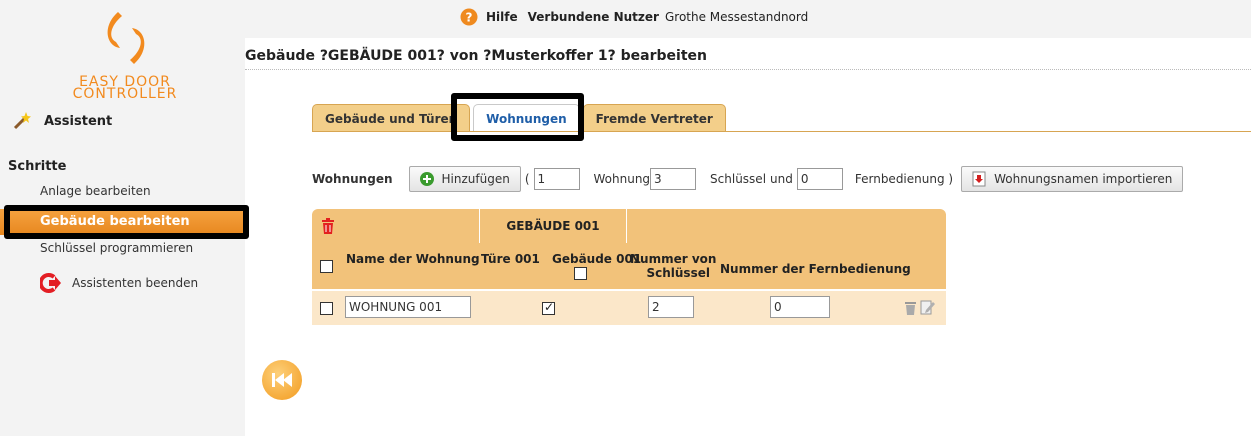 This screenshot has width=1251, height=436. I want to click on column-header-schluessel: Nummer von Schlüssel, so click(673, 266).